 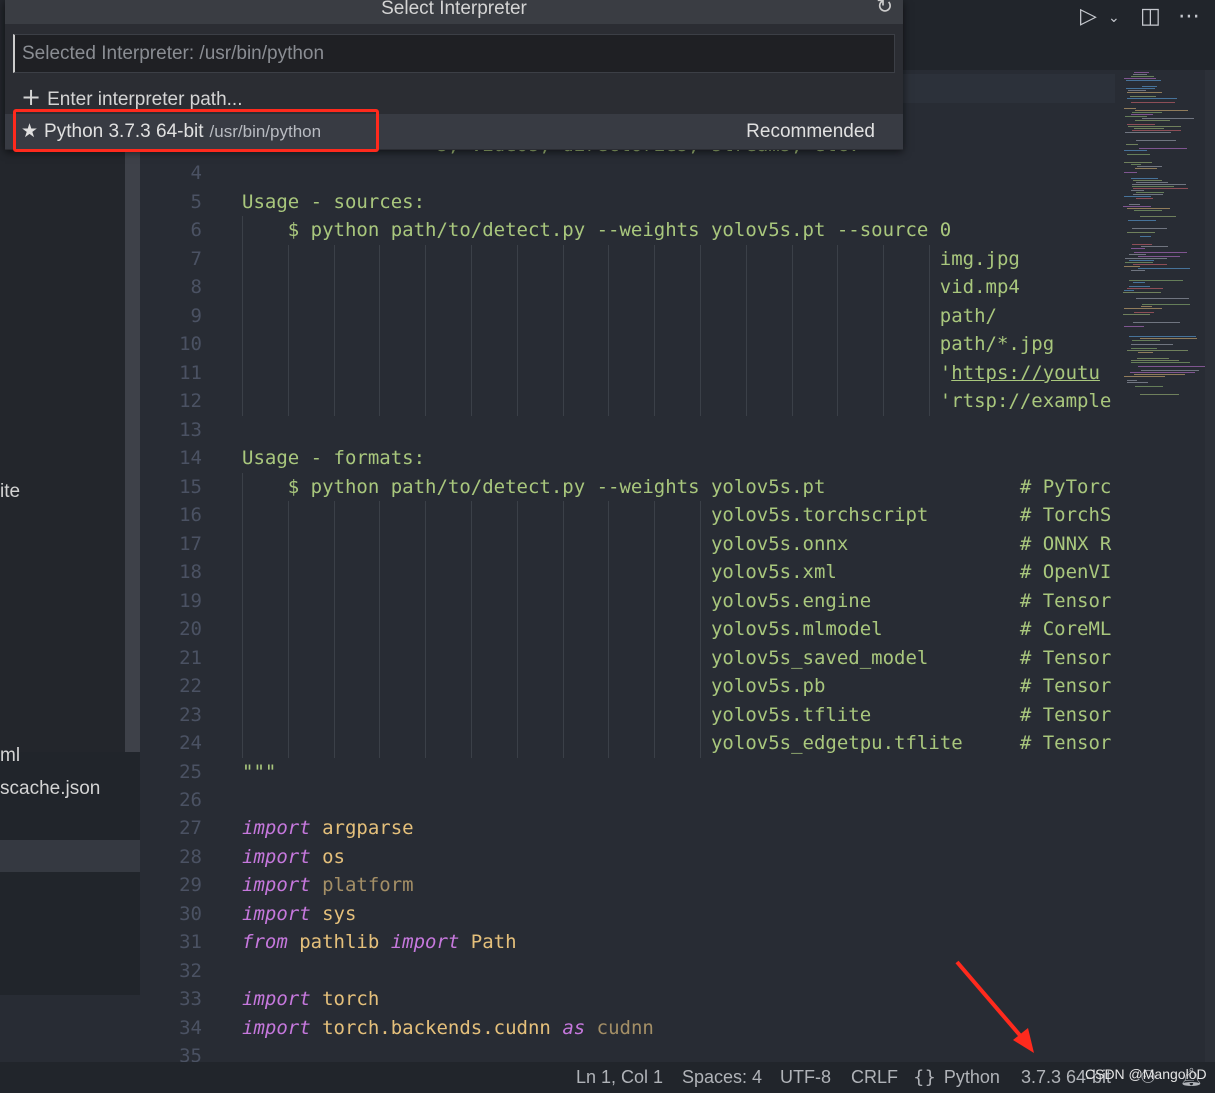 What do you see at coordinates (627, 743) in the screenshot?
I see `code-line: 24 yolov5s_edgetpu.tflite # Tensor` at bounding box center [627, 743].